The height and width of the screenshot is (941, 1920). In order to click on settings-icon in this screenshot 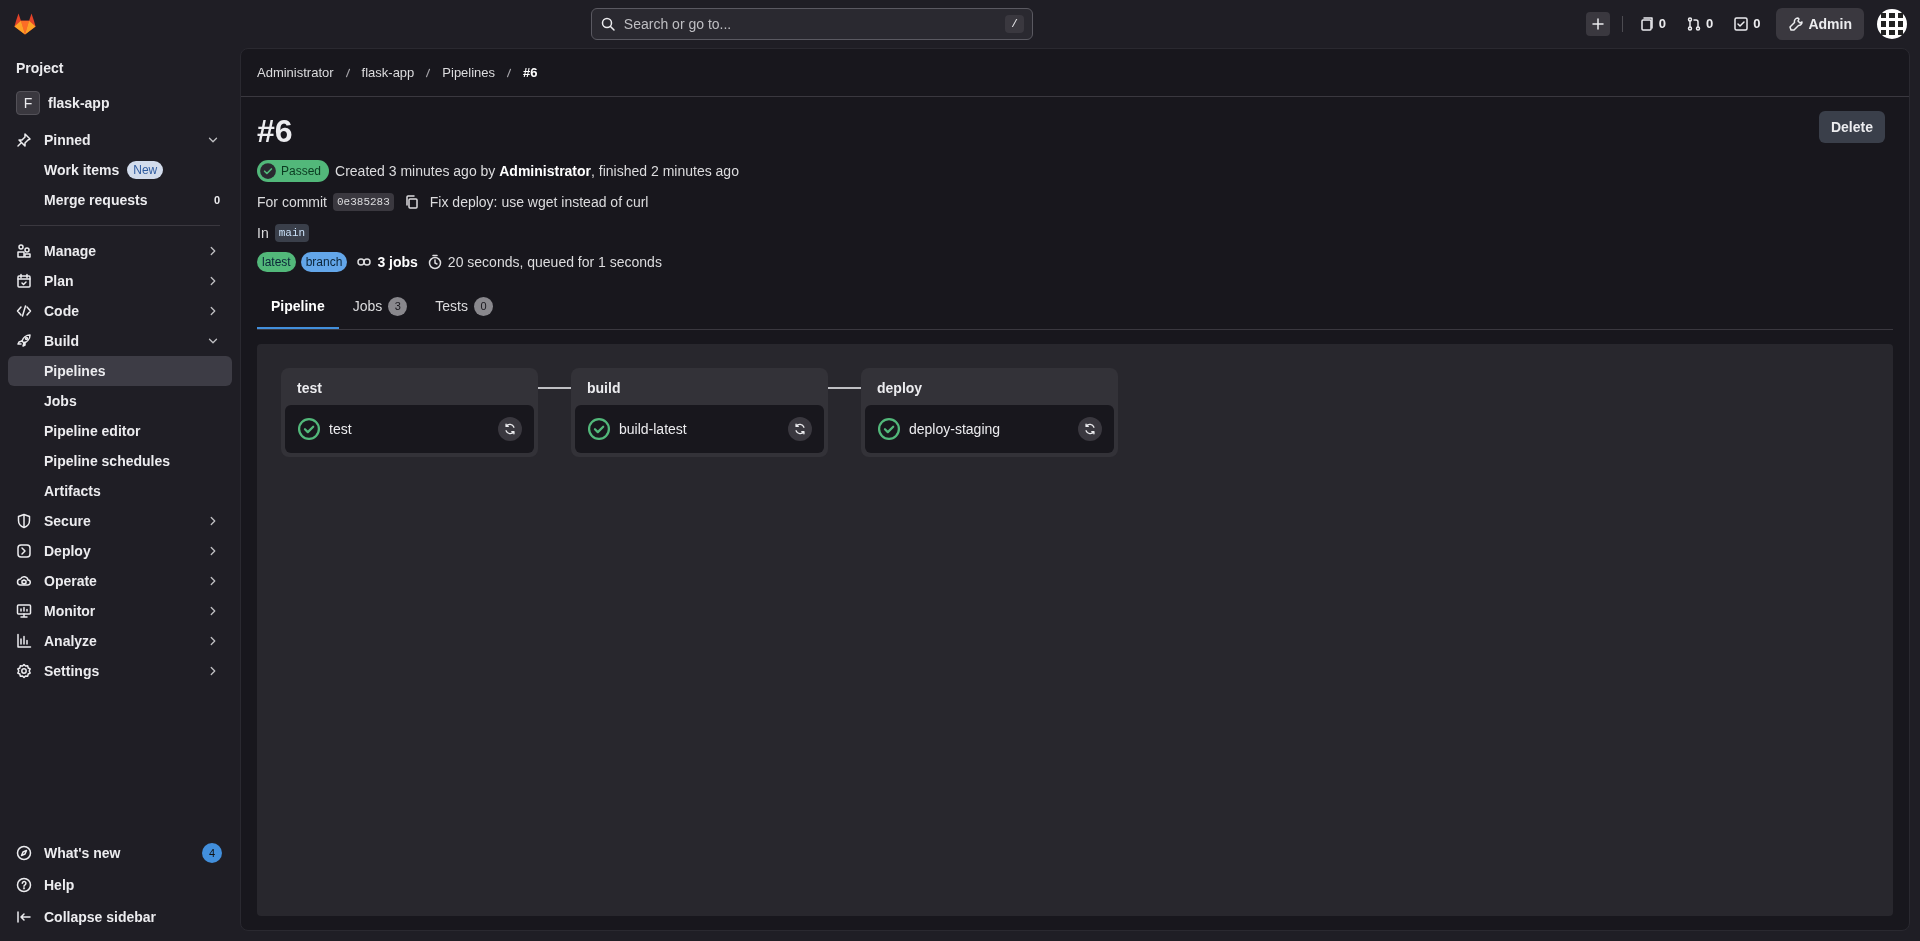, I will do `click(24, 671)`.